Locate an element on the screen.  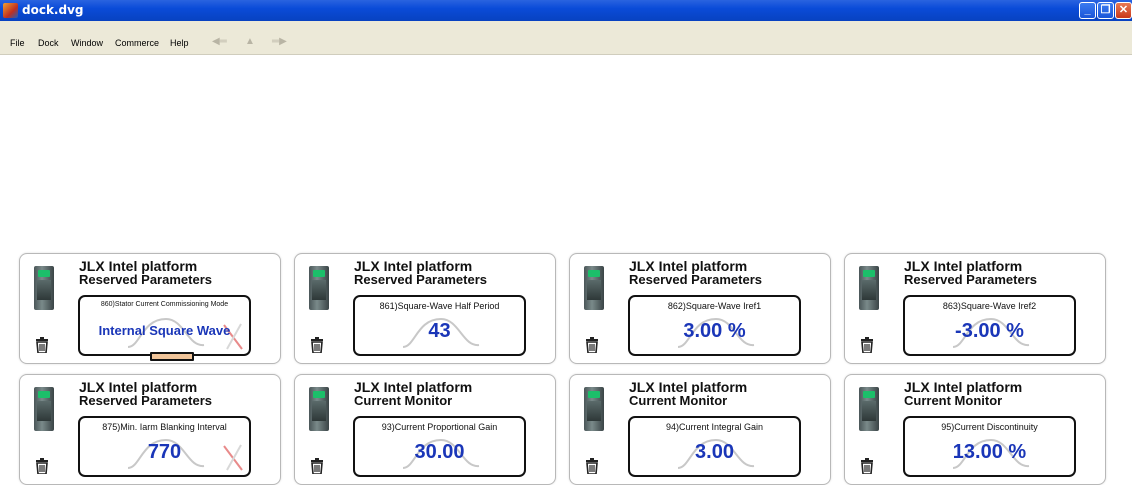
window-title-bar: dock.dvg _ ❐ ✕ is located at coordinates (566, 10).